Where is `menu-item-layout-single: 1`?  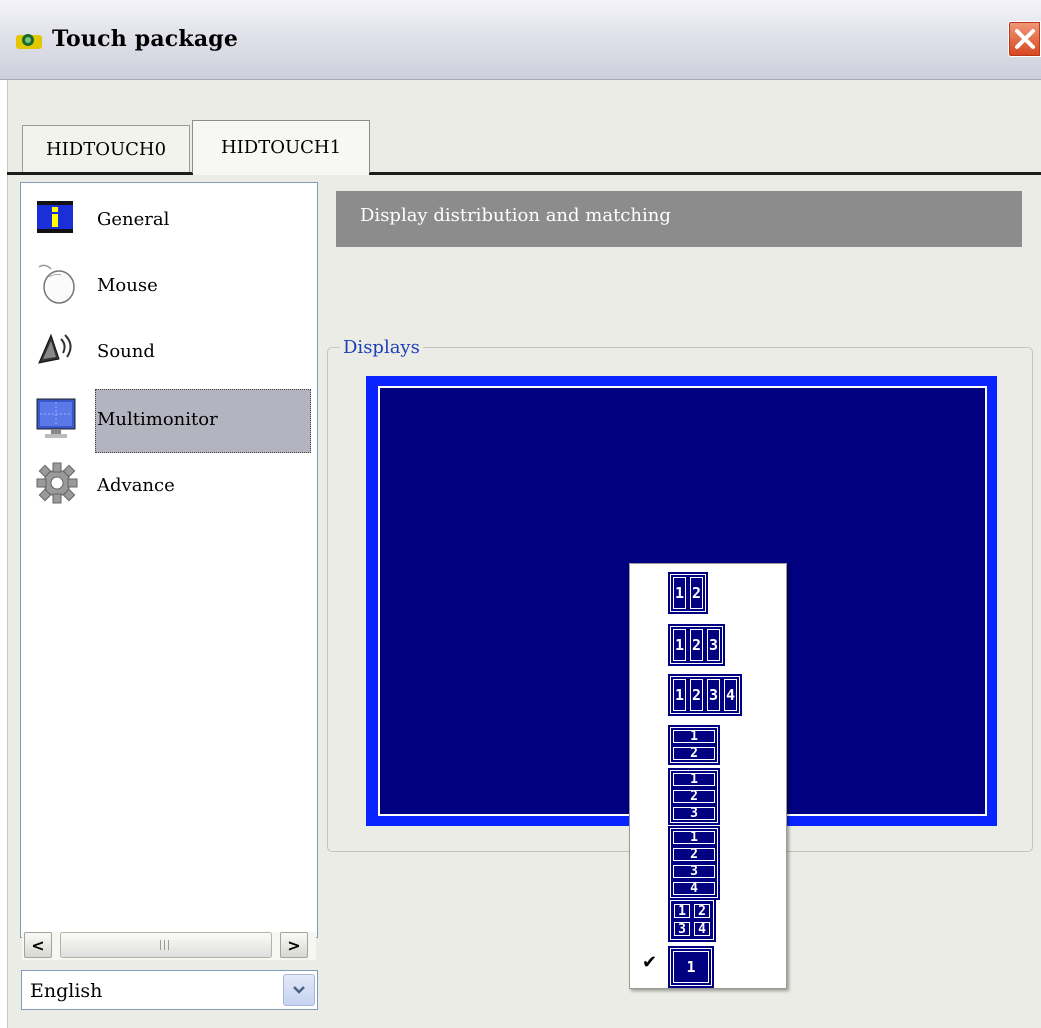 menu-item-layout-single: 1 is located at coordinates (691, 967).